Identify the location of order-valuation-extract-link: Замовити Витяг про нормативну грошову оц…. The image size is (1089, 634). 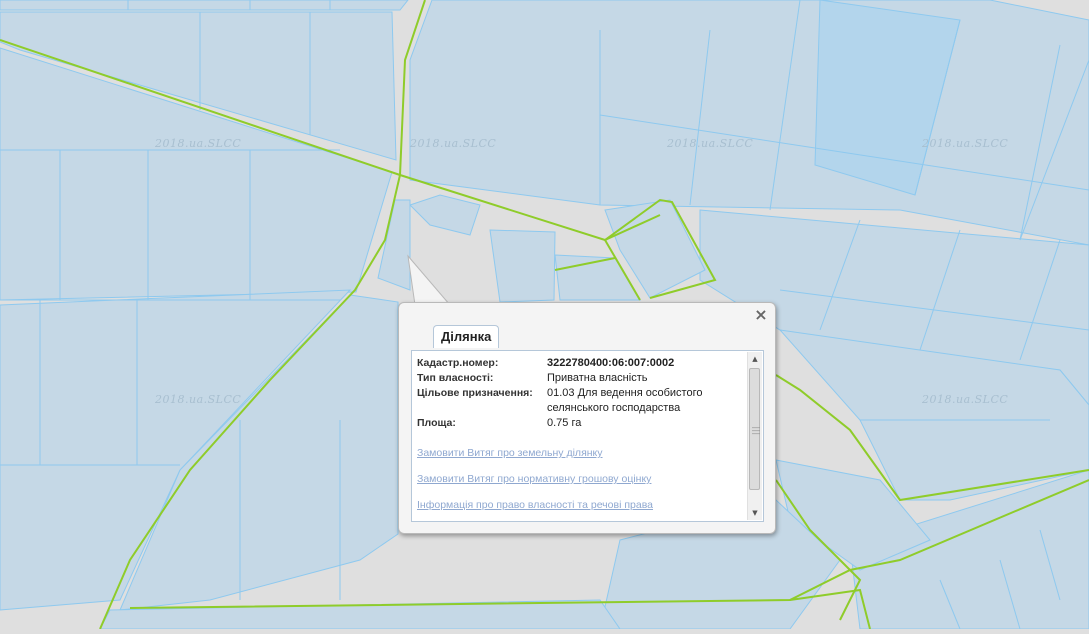
(582, 479).